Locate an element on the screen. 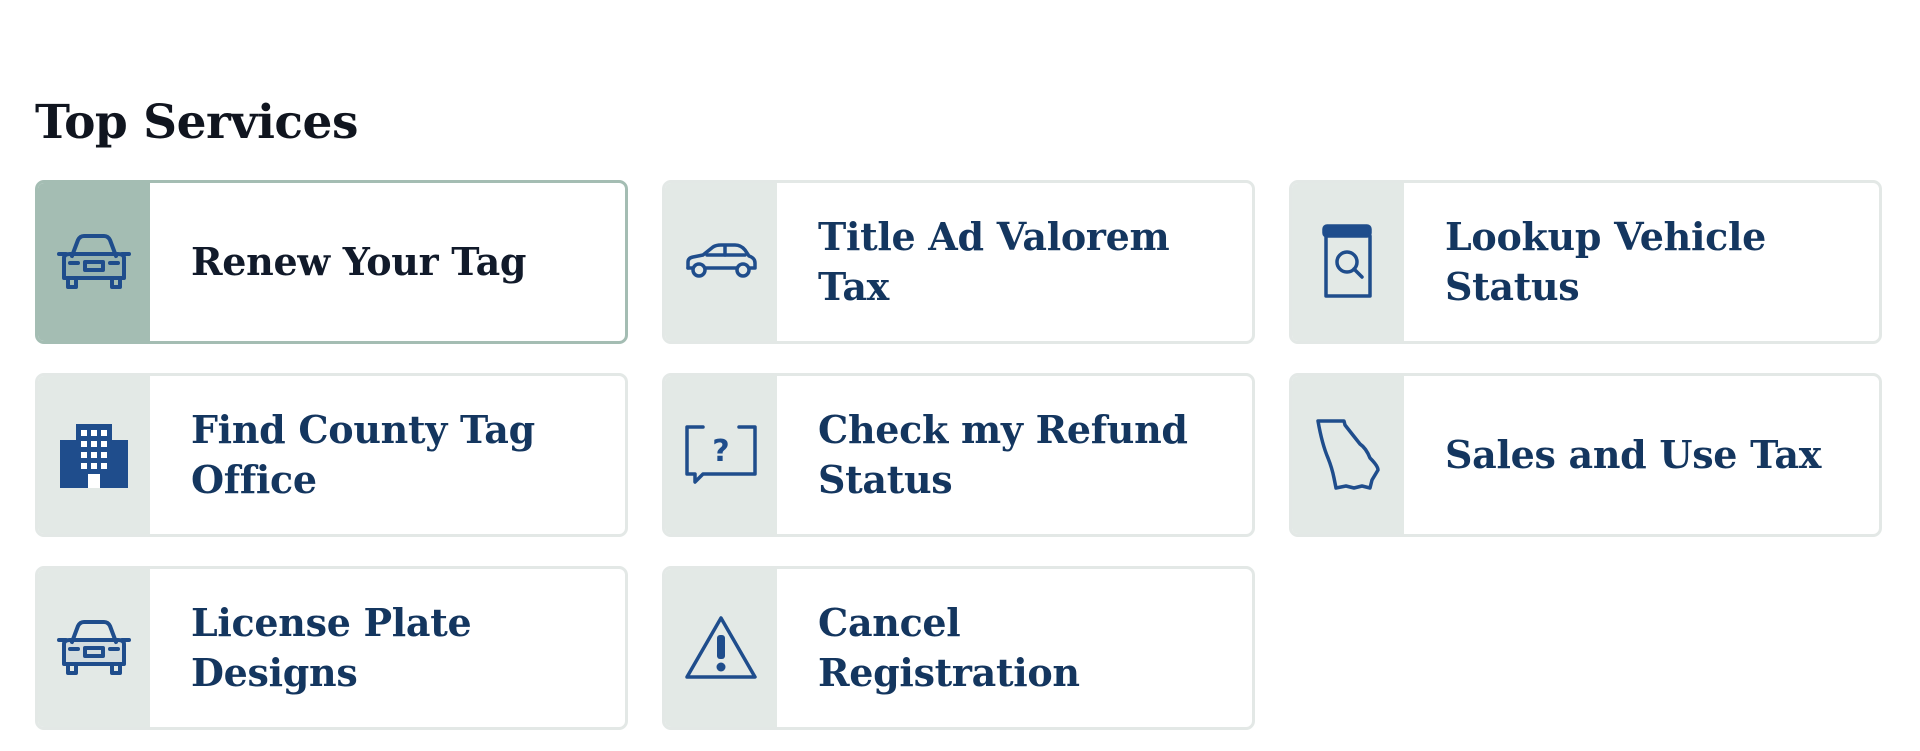 The height and width of the screenshot is (751, 1920). service-card-renew-tag: Renew Your Tag is located at coordinates (331, 262).